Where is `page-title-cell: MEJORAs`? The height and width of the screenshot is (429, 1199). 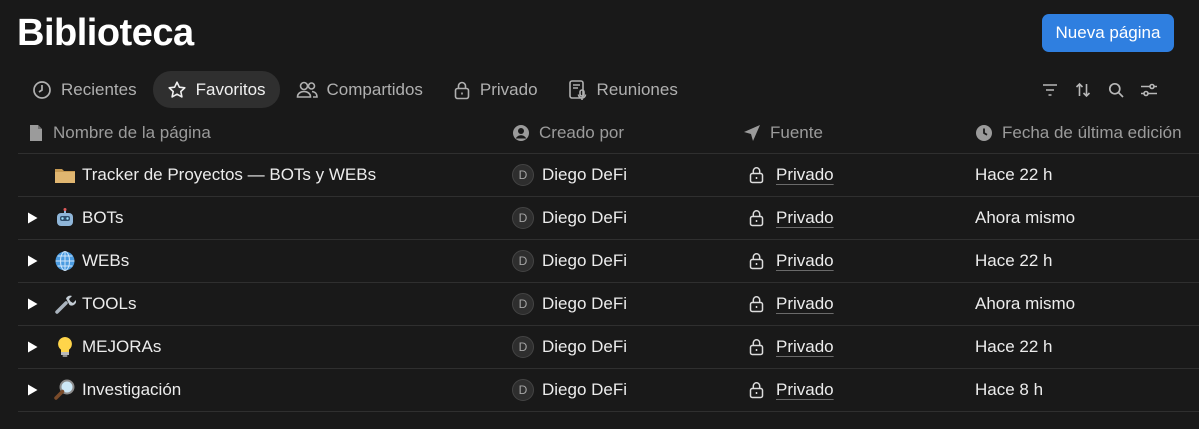
page-title-cell: MEJORAs is located at coordinates (121, 347).